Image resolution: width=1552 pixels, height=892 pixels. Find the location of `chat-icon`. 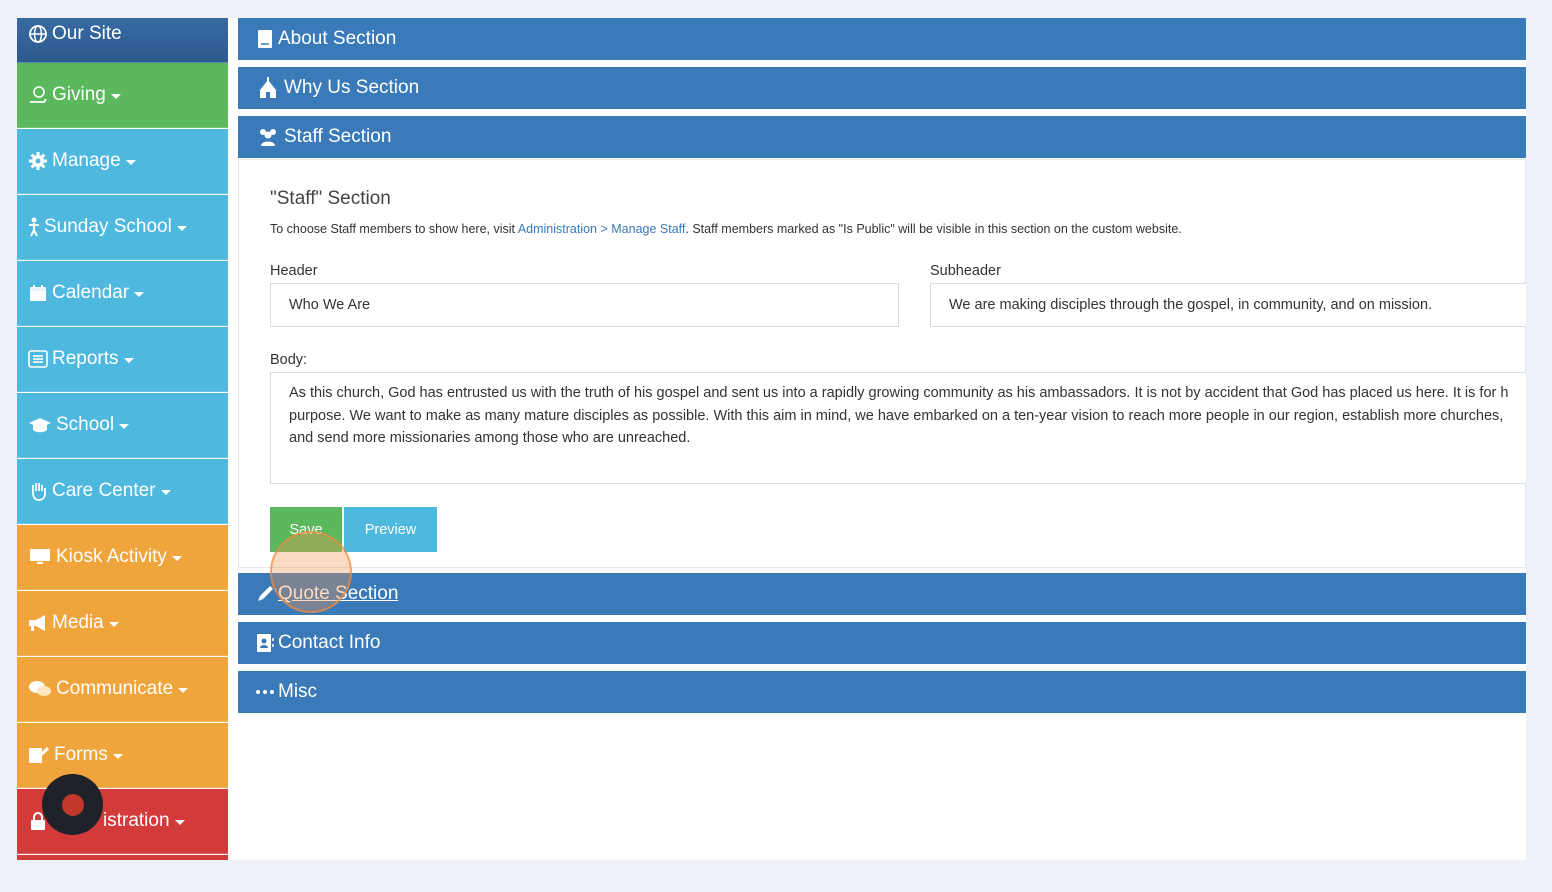

chat-icon is located at coordinates (40, 689).